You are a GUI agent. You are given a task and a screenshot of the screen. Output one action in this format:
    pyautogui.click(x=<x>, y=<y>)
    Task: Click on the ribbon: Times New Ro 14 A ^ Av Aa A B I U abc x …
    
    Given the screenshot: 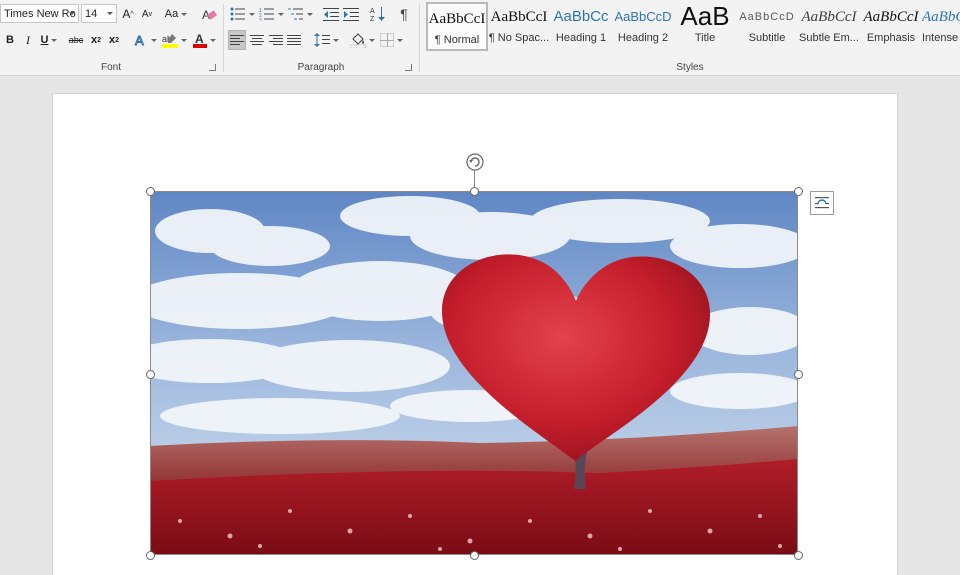 What is the action you would take?
    pyautogui.click(x=480, y=38)
    